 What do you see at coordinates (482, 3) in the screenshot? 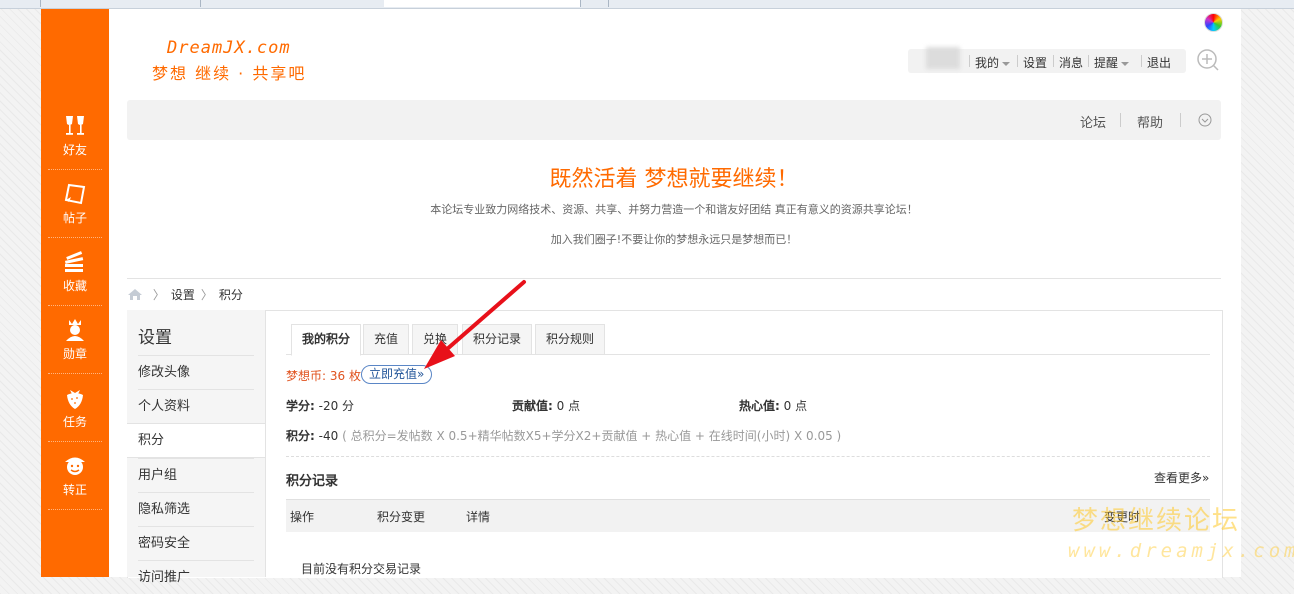
I see `browser-tab-active` at bounding box center [482, 3].